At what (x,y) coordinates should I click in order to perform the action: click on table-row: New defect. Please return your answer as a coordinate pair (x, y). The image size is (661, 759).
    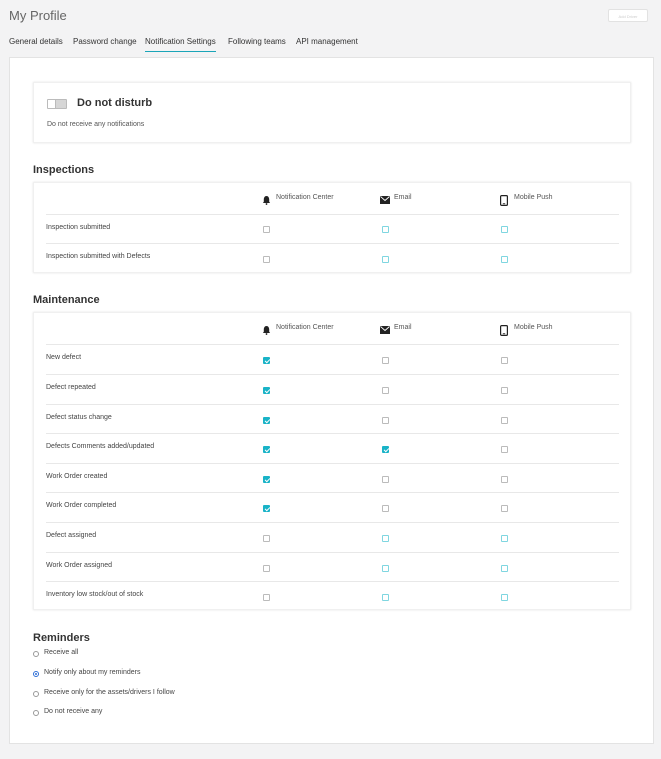
    Looking at the image, I should click on (332, 359).